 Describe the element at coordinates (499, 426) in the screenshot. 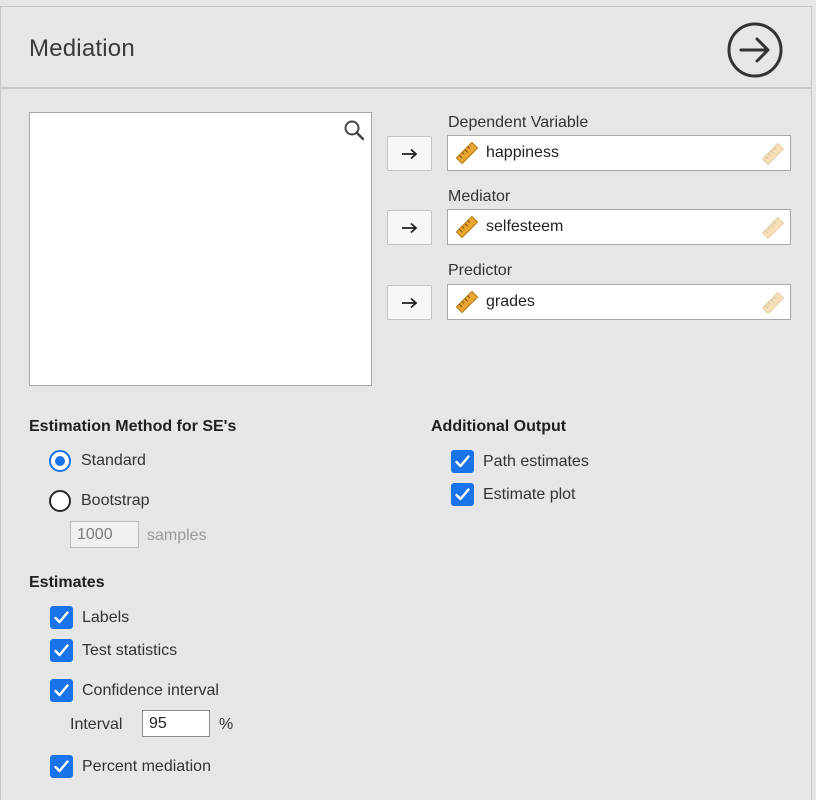

I see `additional-output-heading: Additional Output` at that location.